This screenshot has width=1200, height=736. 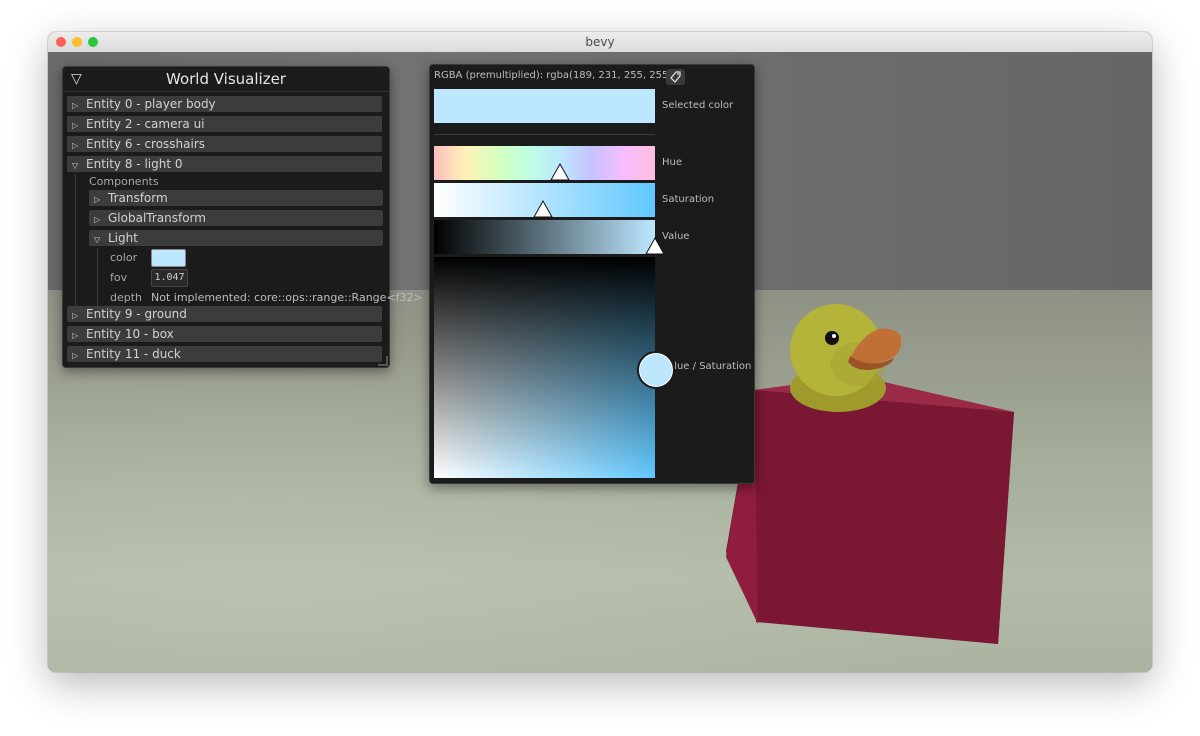 I want to click on saturation-marker, so click(x=543, y=208).